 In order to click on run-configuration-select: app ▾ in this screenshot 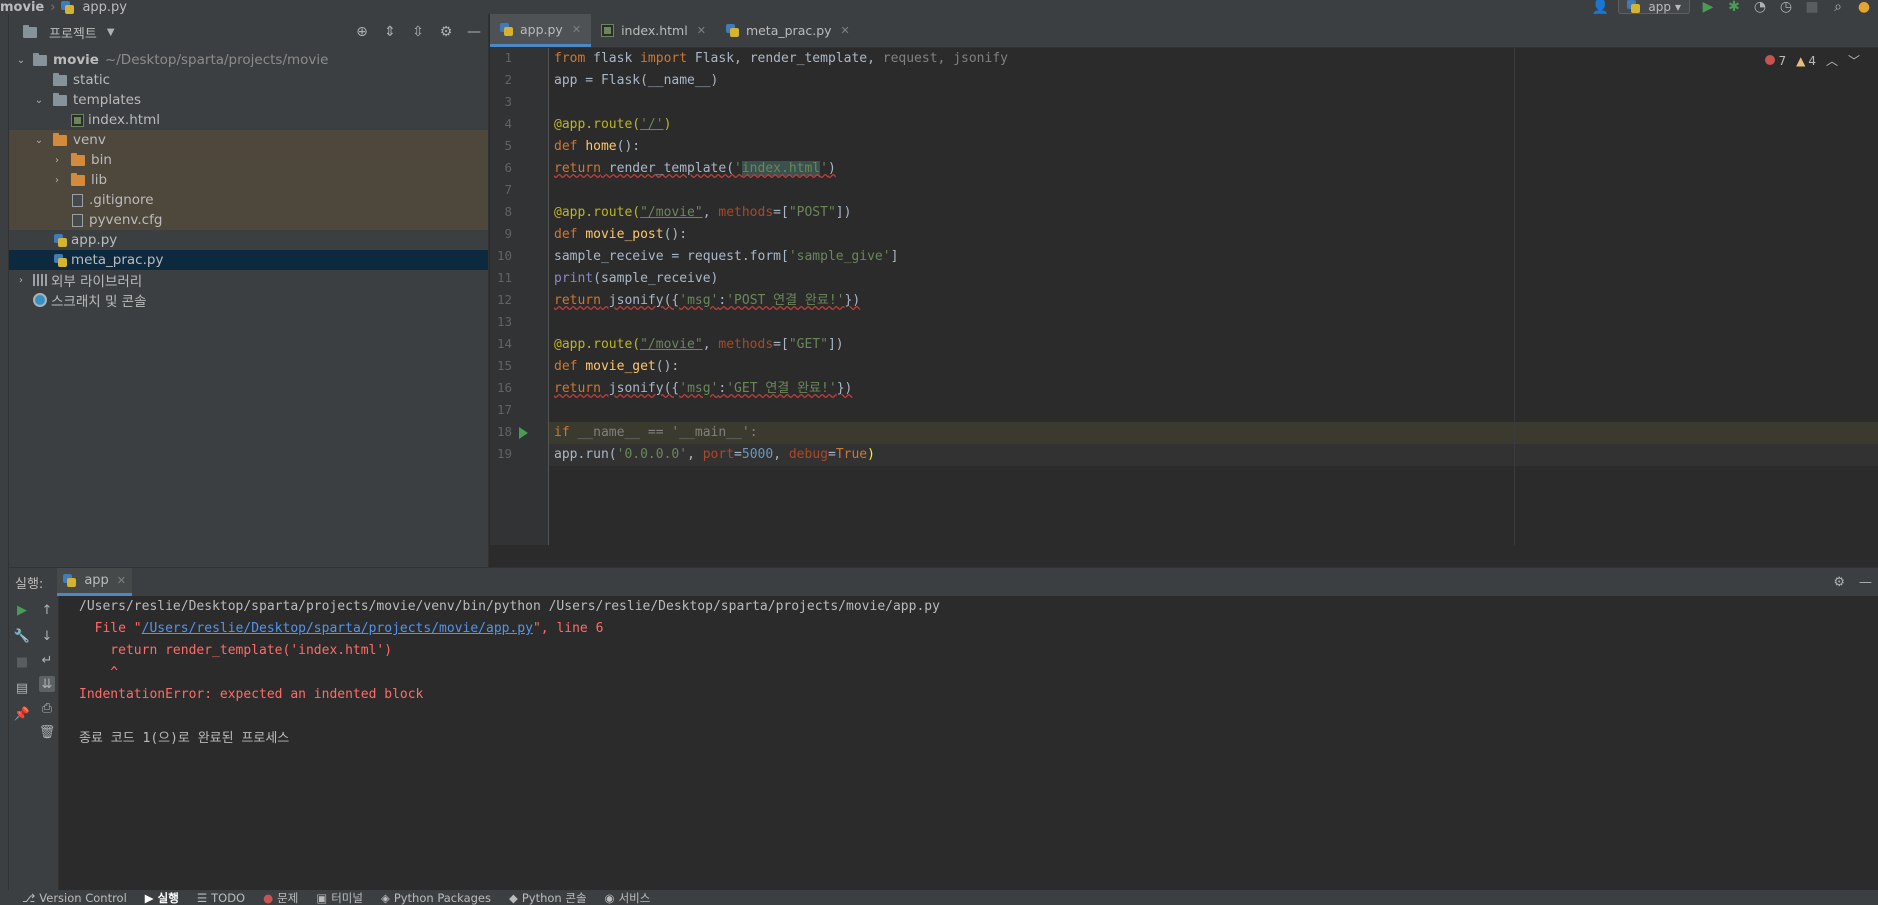, I will do `click(1654, 7)`.